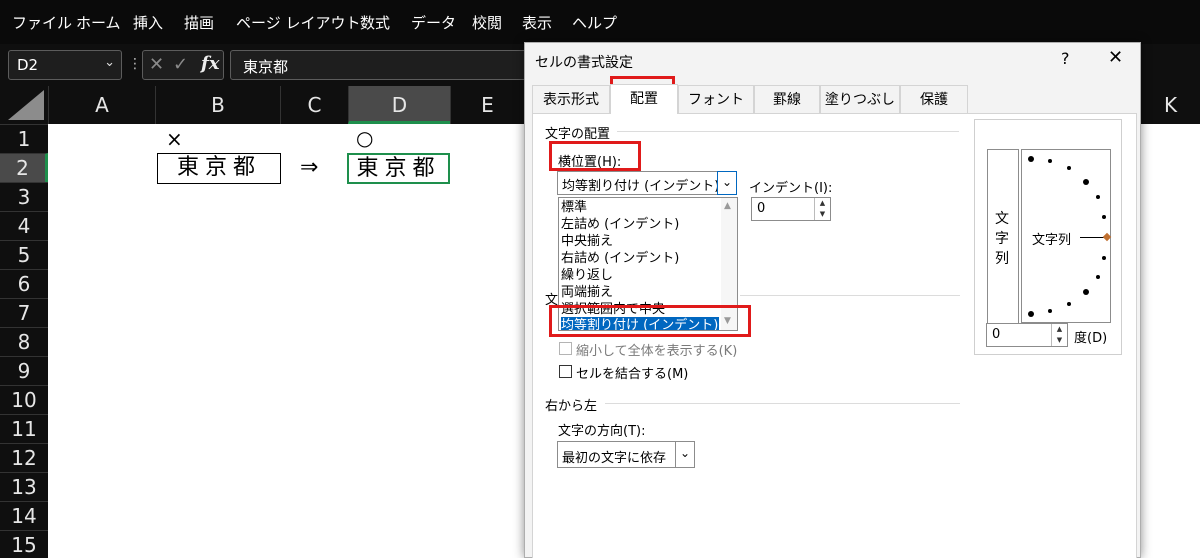 The height and width of the screenshot is (558, 1200). Describe the element at coordinates (787, 99) in the screenshot. I see `tab-border: 罫線` at that location.